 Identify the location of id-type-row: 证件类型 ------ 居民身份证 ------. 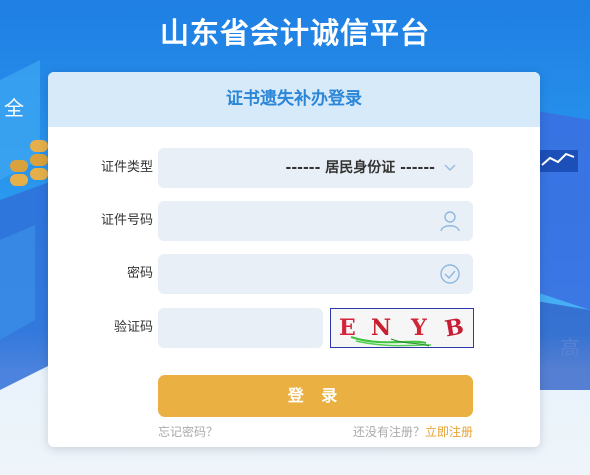
(294, 168).